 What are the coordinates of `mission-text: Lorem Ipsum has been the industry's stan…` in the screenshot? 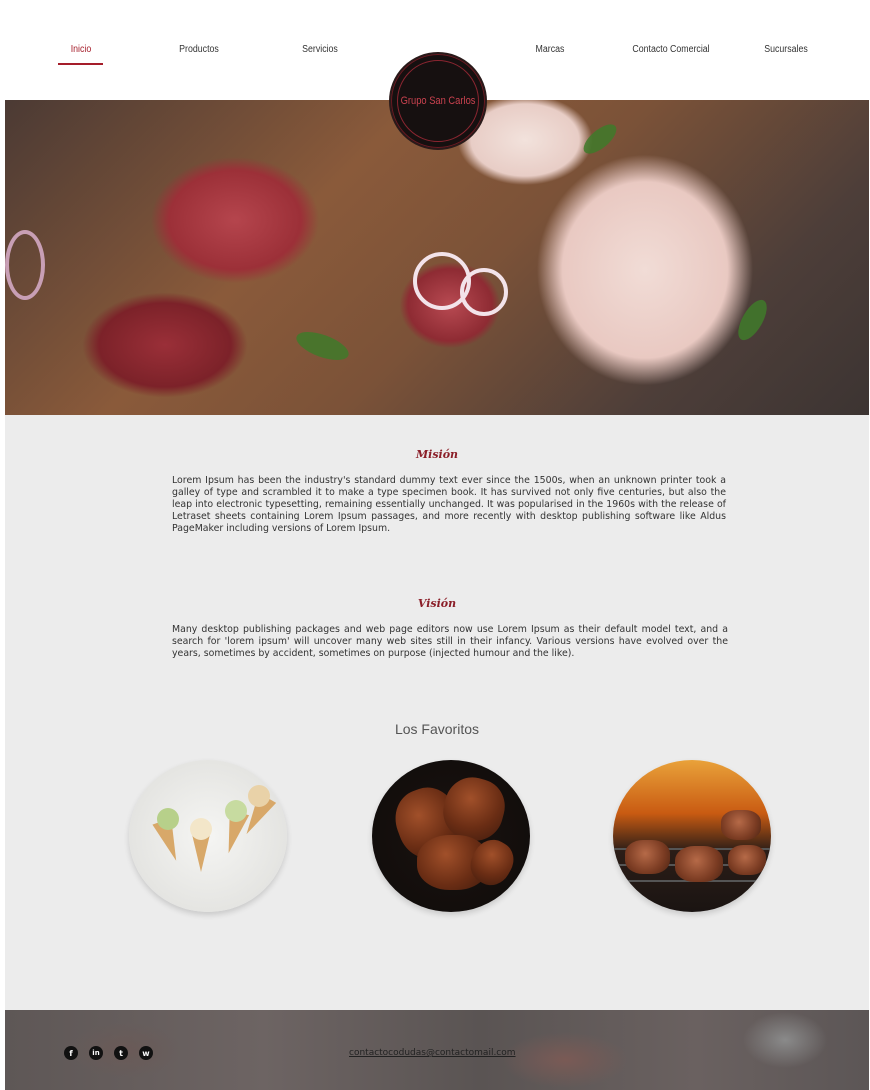 It's located at (449, 504).